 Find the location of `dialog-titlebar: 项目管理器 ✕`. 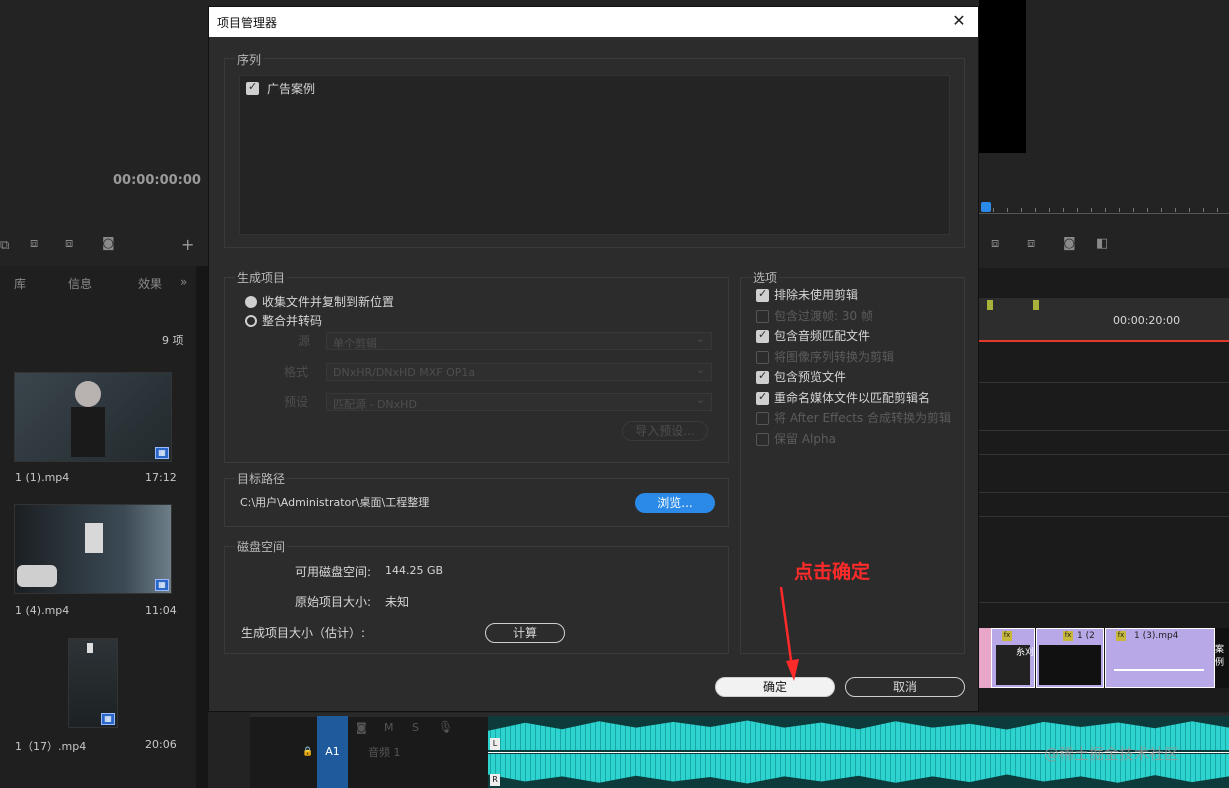

dialog-titlebar: 项目管理器 ✕ is located at coordinates (593, 22).